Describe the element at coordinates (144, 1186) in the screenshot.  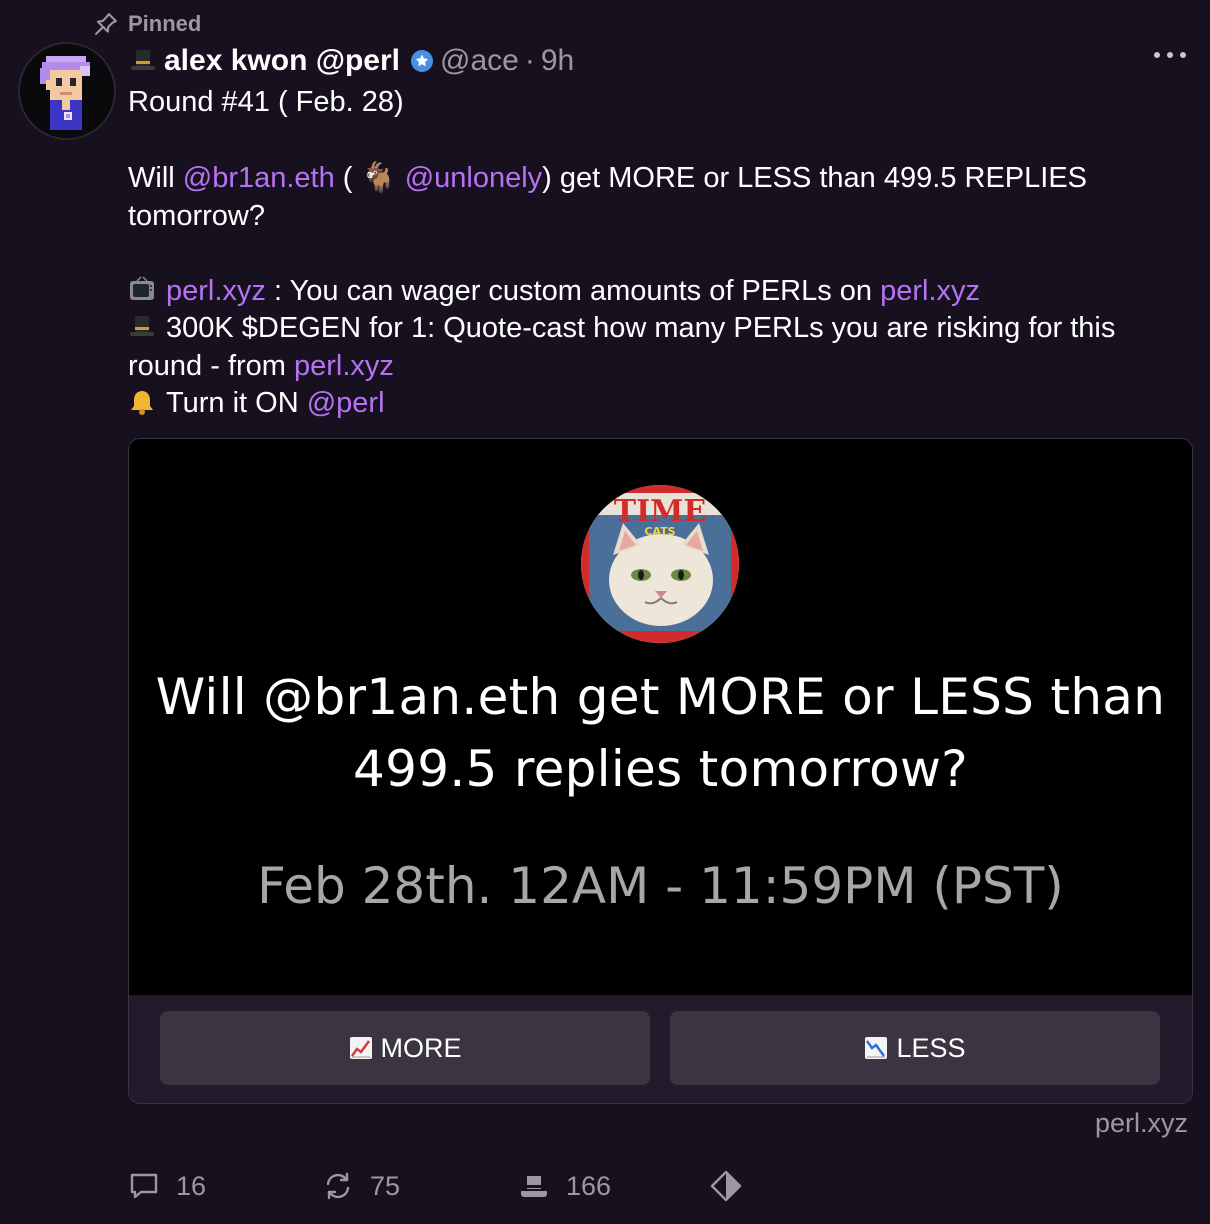
I see `comment-icon` at that location.